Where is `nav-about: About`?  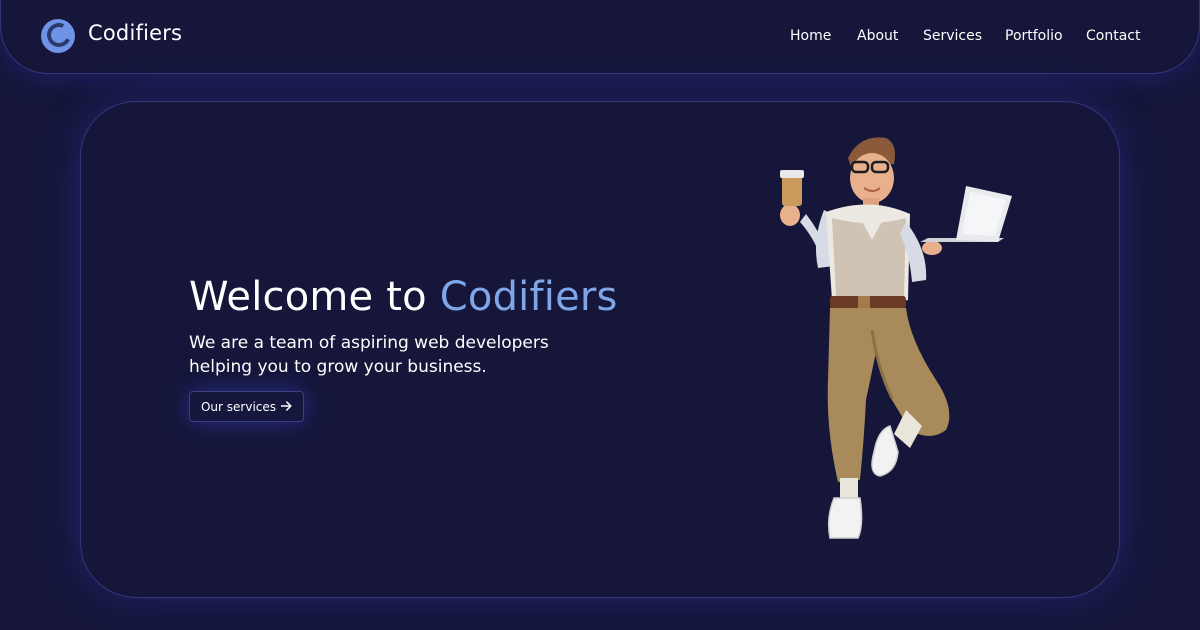
nav-about: About is located at coordinates (877, 36).